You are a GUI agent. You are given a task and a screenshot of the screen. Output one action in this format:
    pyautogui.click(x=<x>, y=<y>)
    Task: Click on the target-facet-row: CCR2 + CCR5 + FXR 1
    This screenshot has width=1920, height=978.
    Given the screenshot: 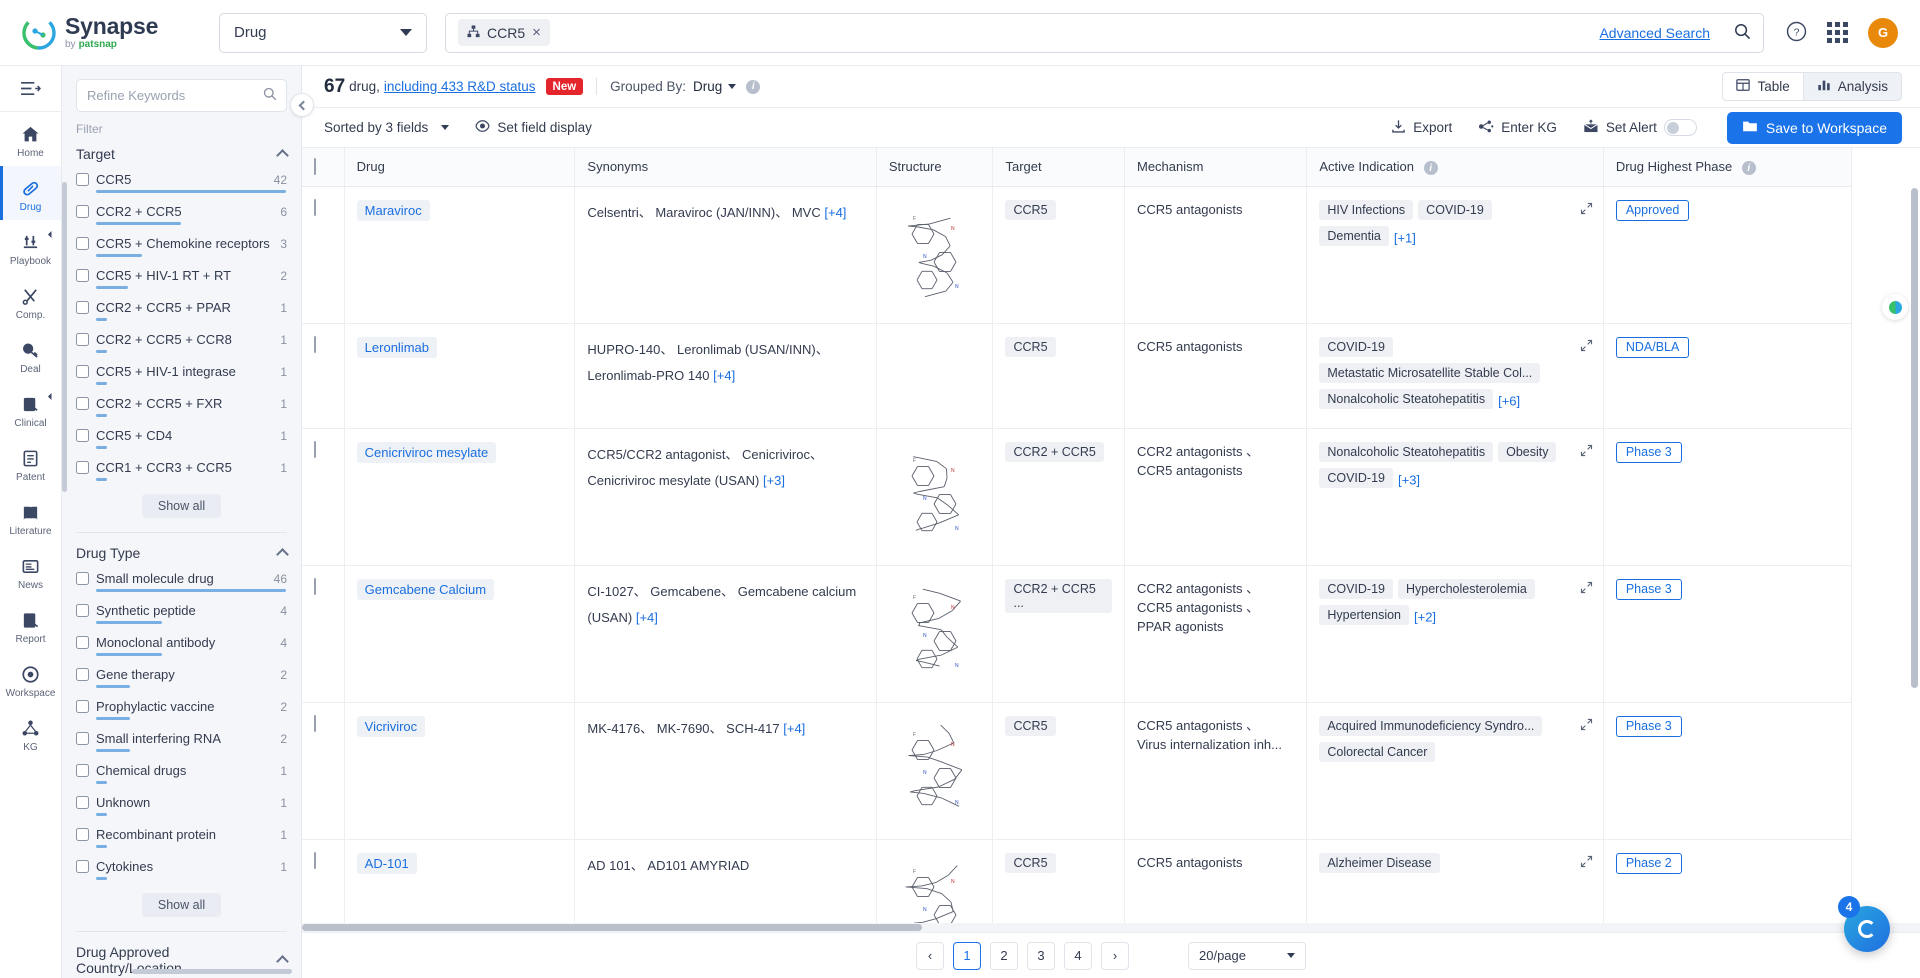 What is the action you would take?
    pyautogui.click(x=181, y=410)
    